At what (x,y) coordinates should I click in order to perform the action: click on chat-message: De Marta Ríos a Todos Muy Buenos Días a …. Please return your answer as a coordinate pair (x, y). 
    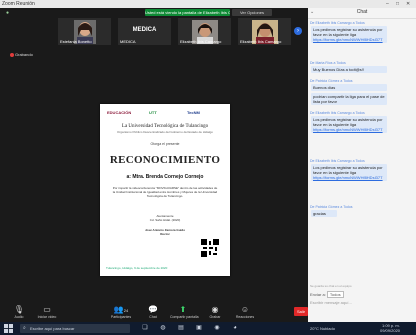
    Looking at the image, I should click on (362, 67).